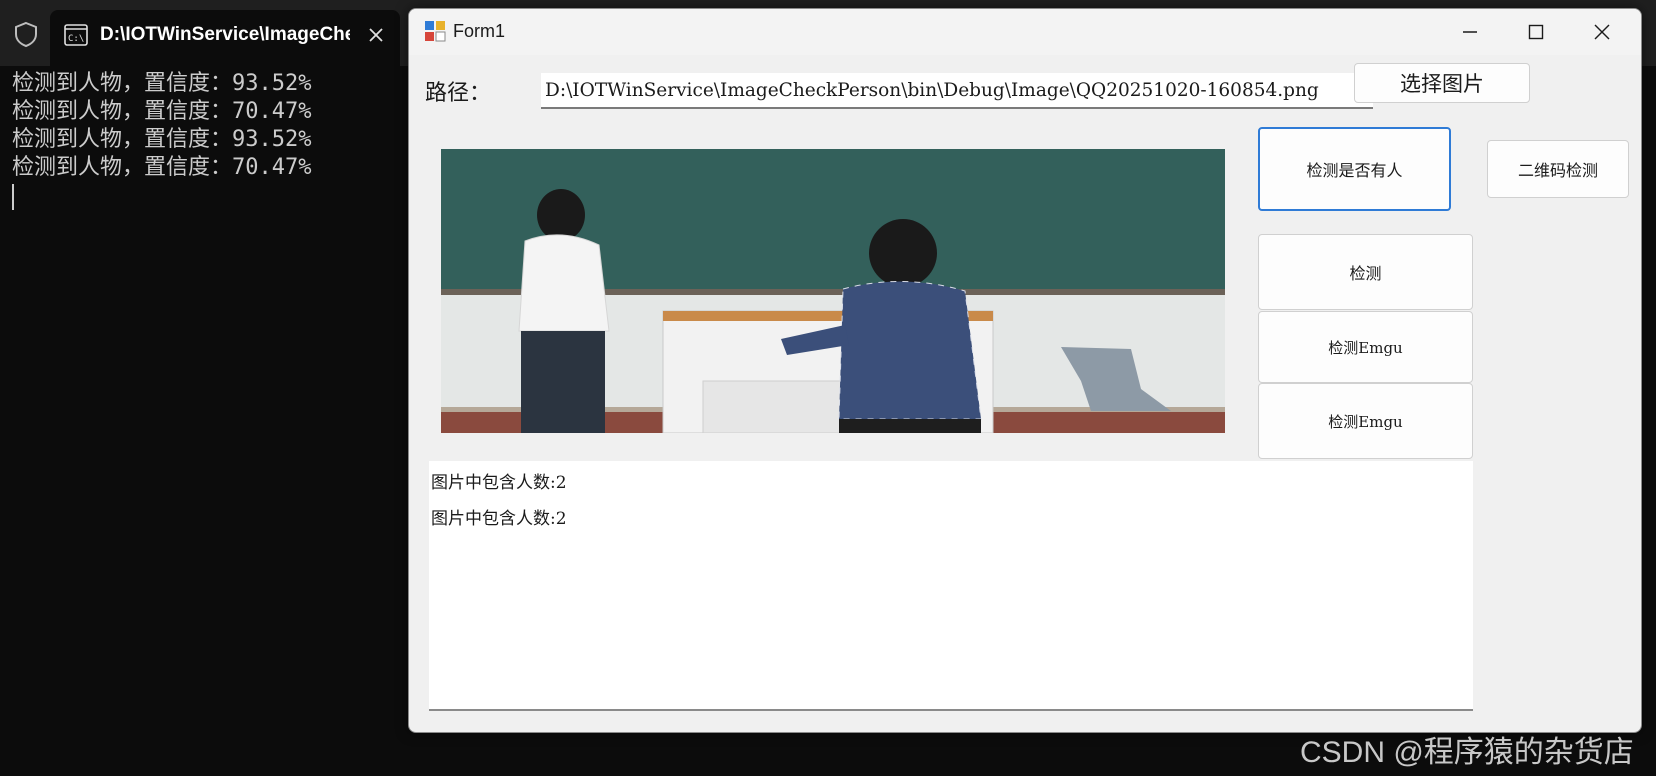 Image resolution: width=1656 pixels, height=776 pixels. Describe the element at coordinates (1365, 347) in the screenshot. I see `detect-emgu-button: 检测Emgu` at that location.